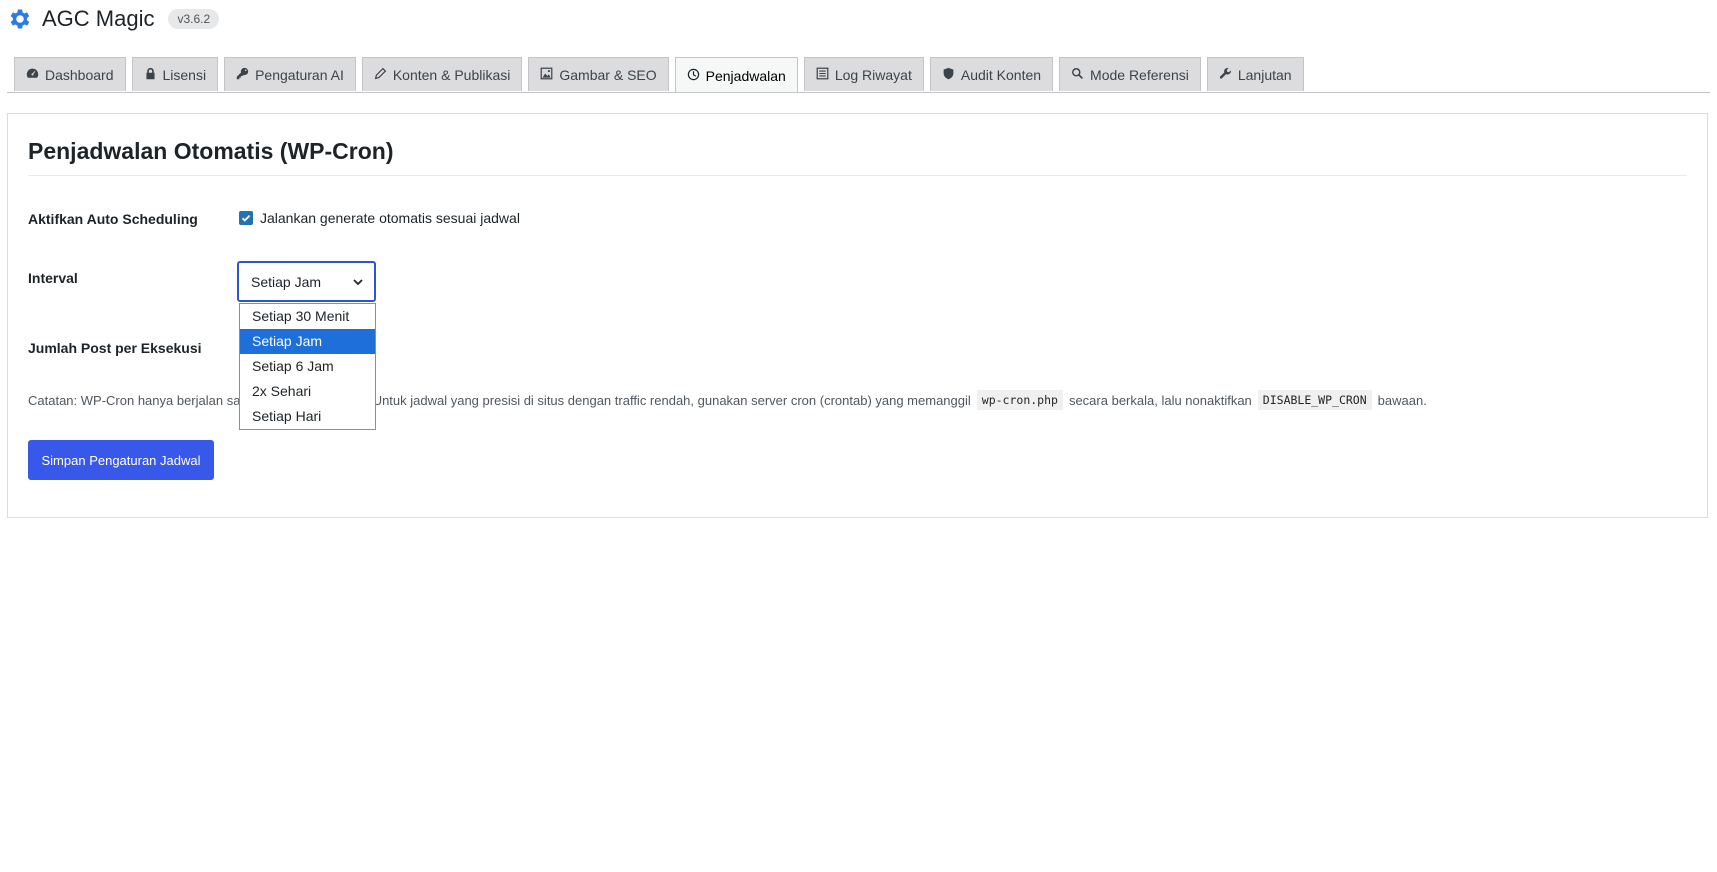 This screenshot has width=1717, height=872. I want to click on interval-select: Setiap Jam, so click(306, 281).